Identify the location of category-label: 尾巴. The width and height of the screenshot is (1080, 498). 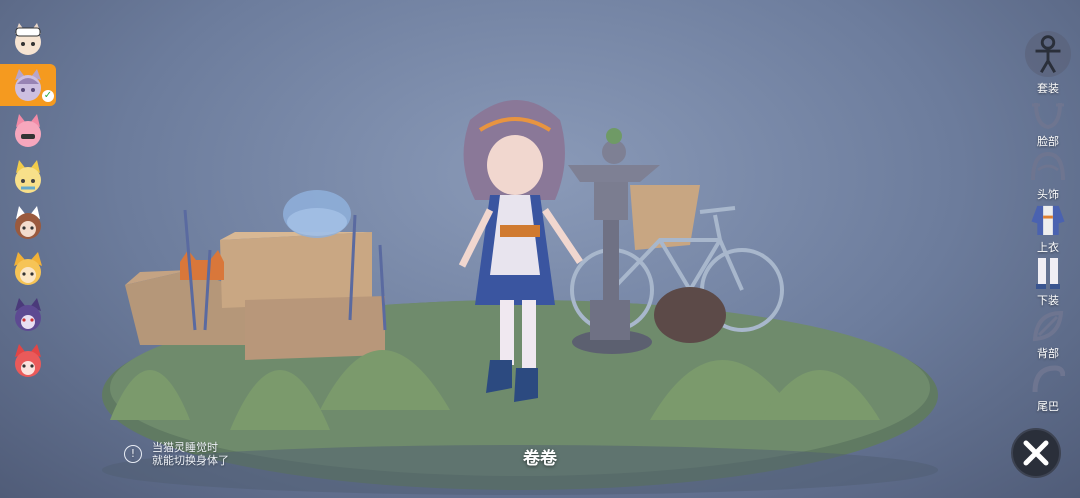
(1048, 406).